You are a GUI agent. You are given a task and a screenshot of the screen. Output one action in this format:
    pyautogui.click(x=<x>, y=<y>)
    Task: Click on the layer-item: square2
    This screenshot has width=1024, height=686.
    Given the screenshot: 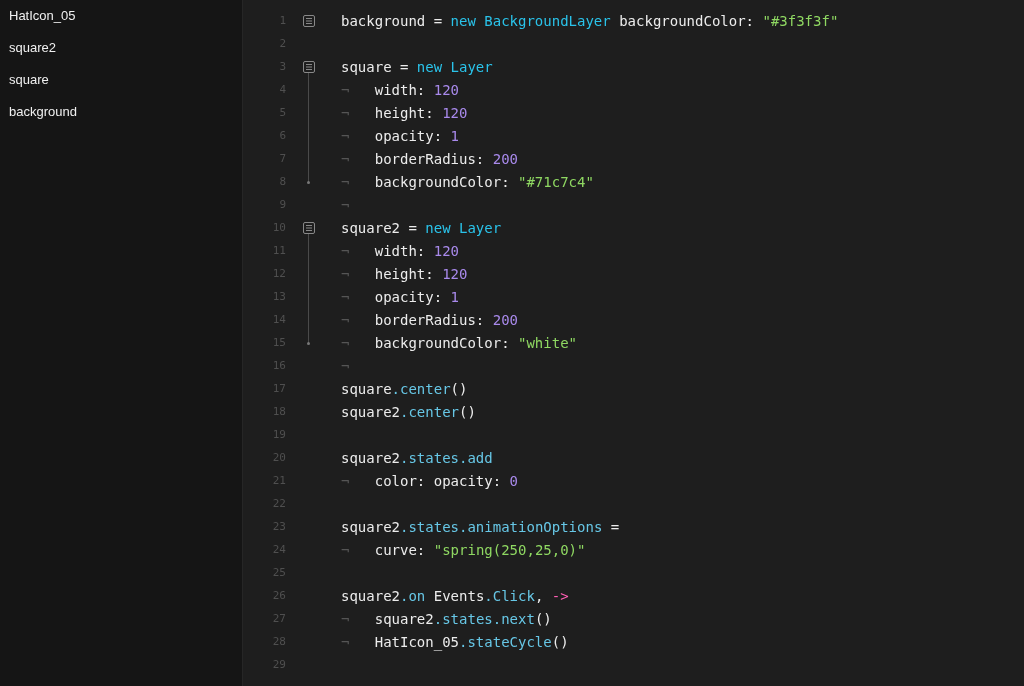 What is the action you would take?
    pyautogui.click(x=32, y=48)
    